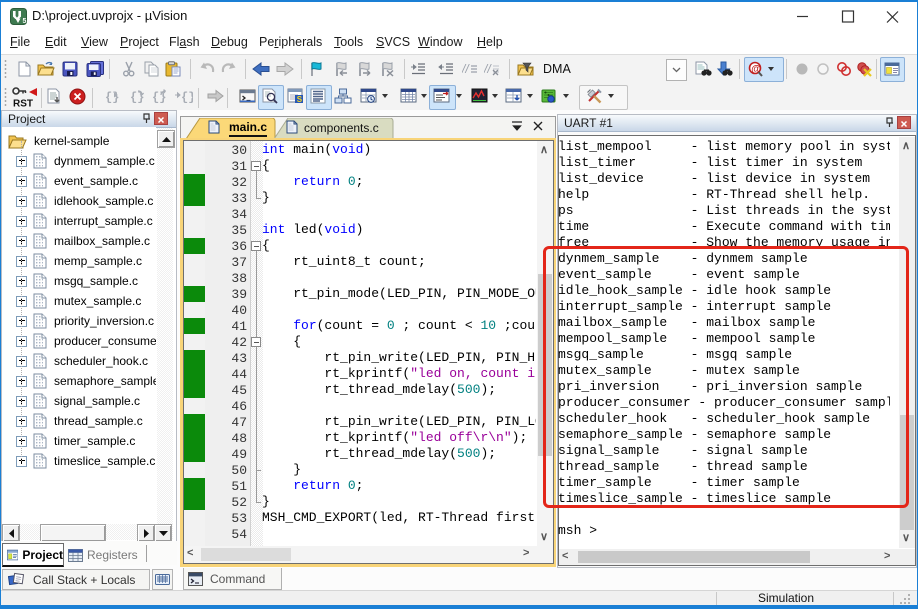 Image resolution: width=918 pixels, height=609 pixels. I want to click on svg-text: S, so click(300, 99).